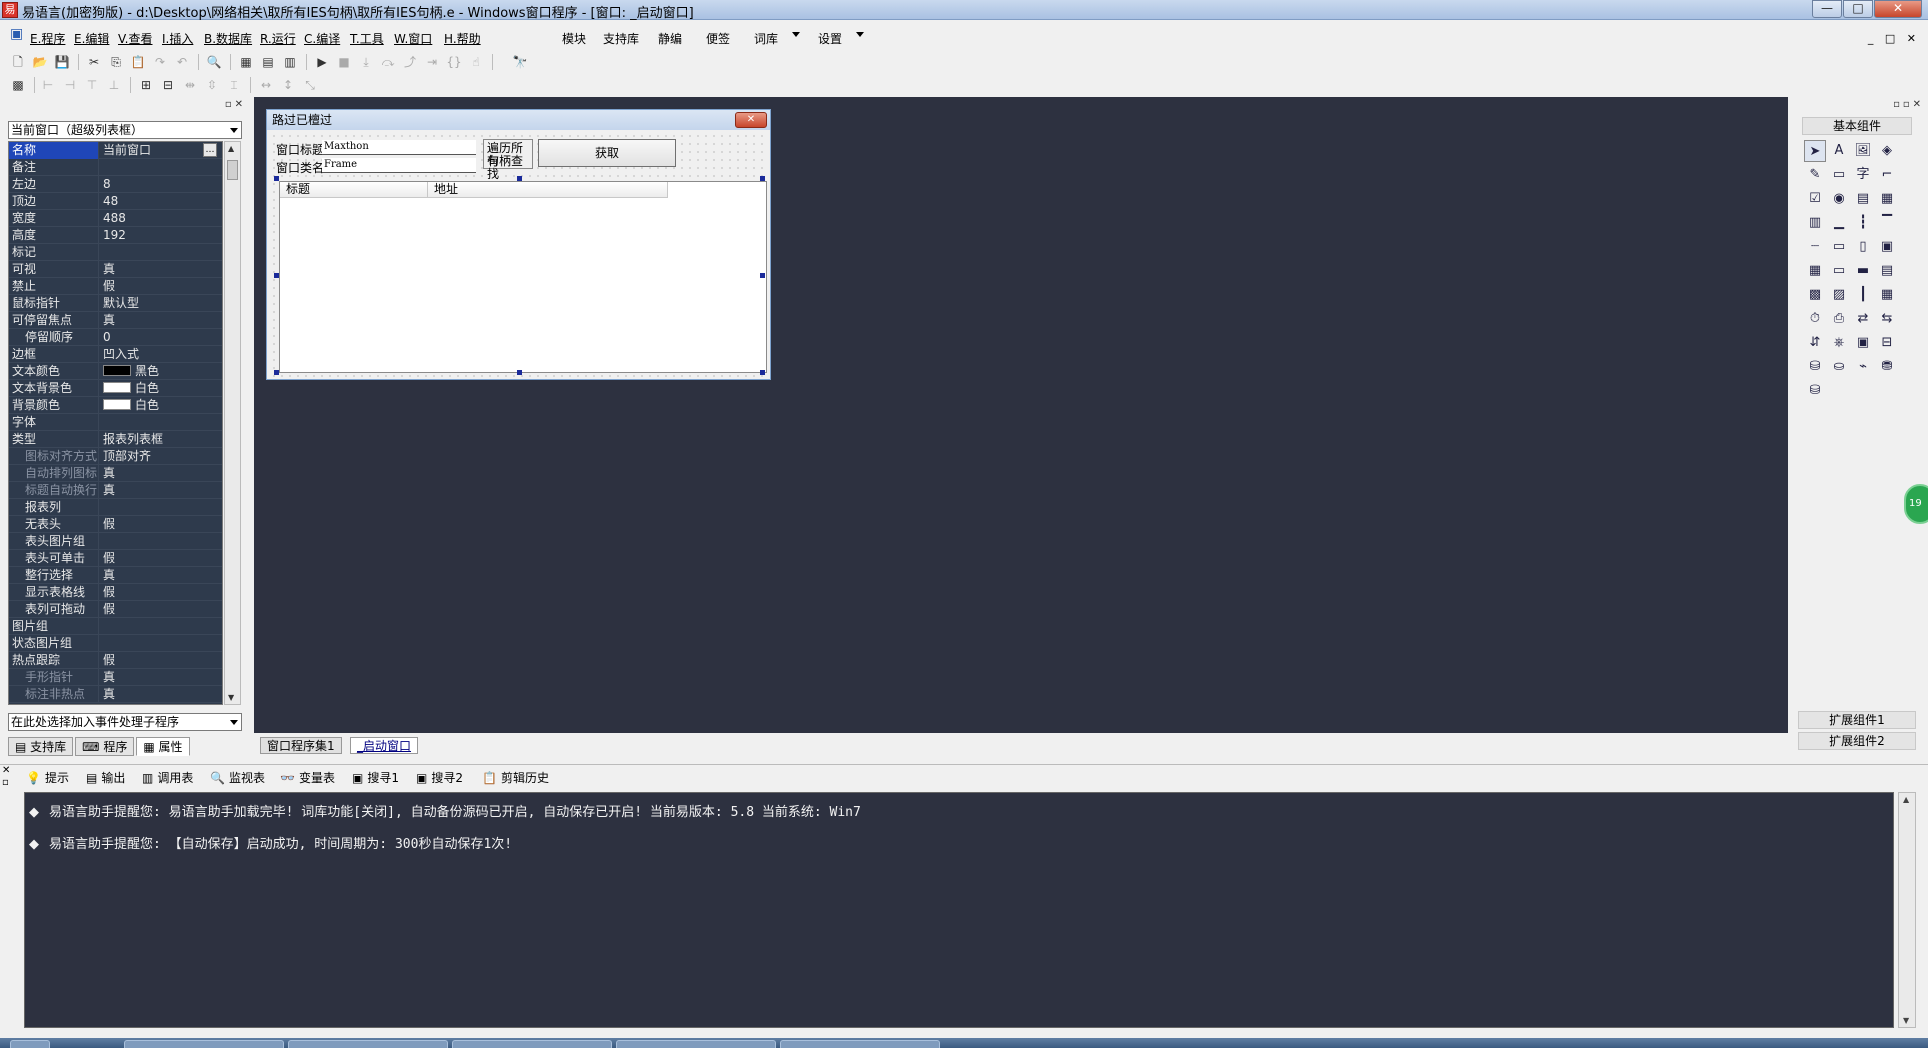  What do you see at coordinates (310, 85) in the screenshot?
I see `same-both-icon: ⤡` at bounding box center [310, 85].